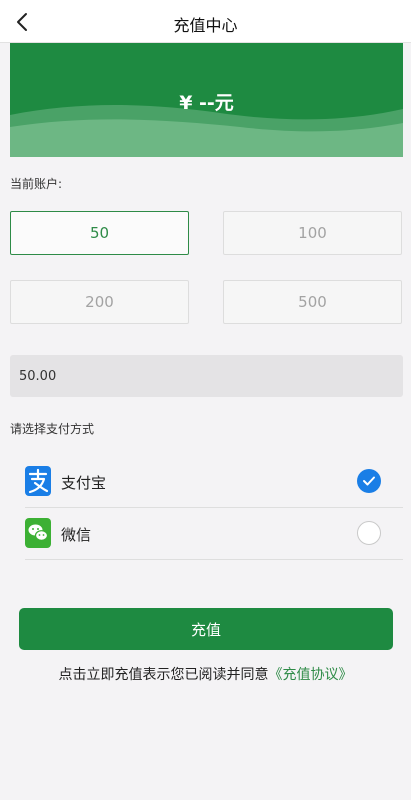 Image resolution: width=411 pixels, height=800 pixels. What do you see at coordinates (312, 233) in the screenshot?
I see `amount-option-100: 100` at bounding box center [312, 233].